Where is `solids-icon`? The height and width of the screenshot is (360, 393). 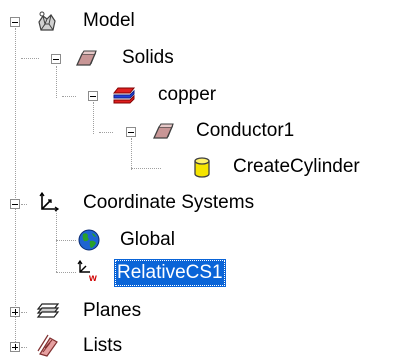
solids-icon is located at coordinates (85, 57).